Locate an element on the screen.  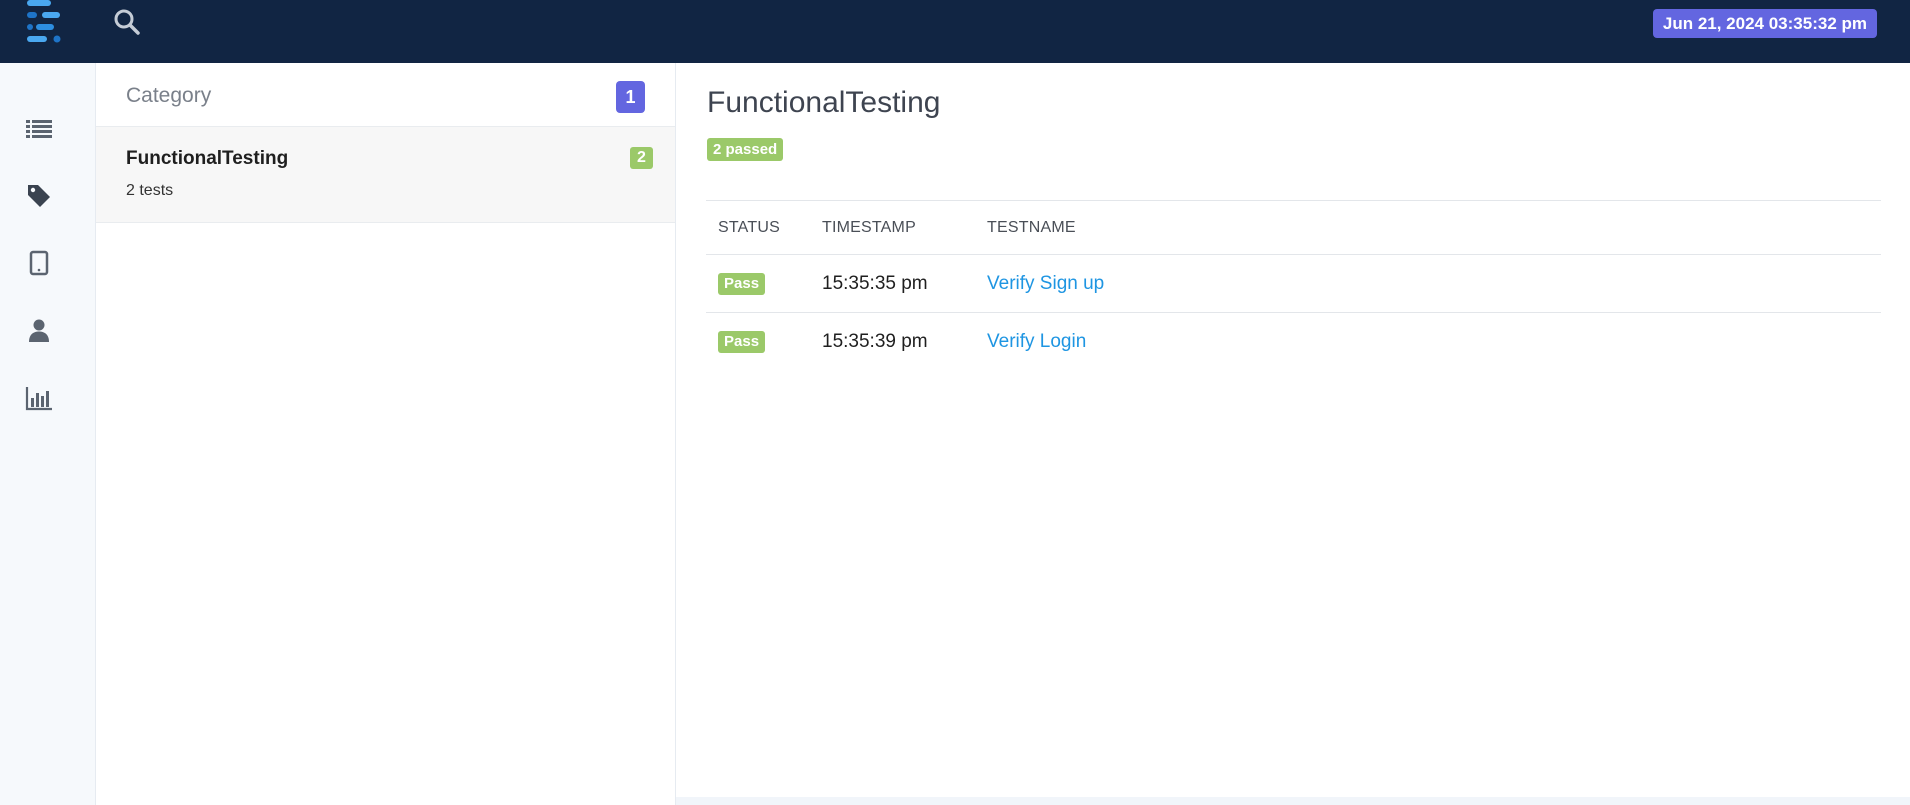
test-name-link: Verify Login is located at coordinates (1036, 341).